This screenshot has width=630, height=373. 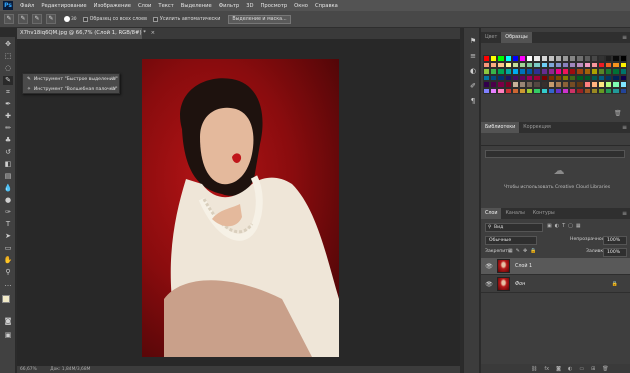 I want to click on delete-swatch-icon: 🗑, so click(x=618, y=113).